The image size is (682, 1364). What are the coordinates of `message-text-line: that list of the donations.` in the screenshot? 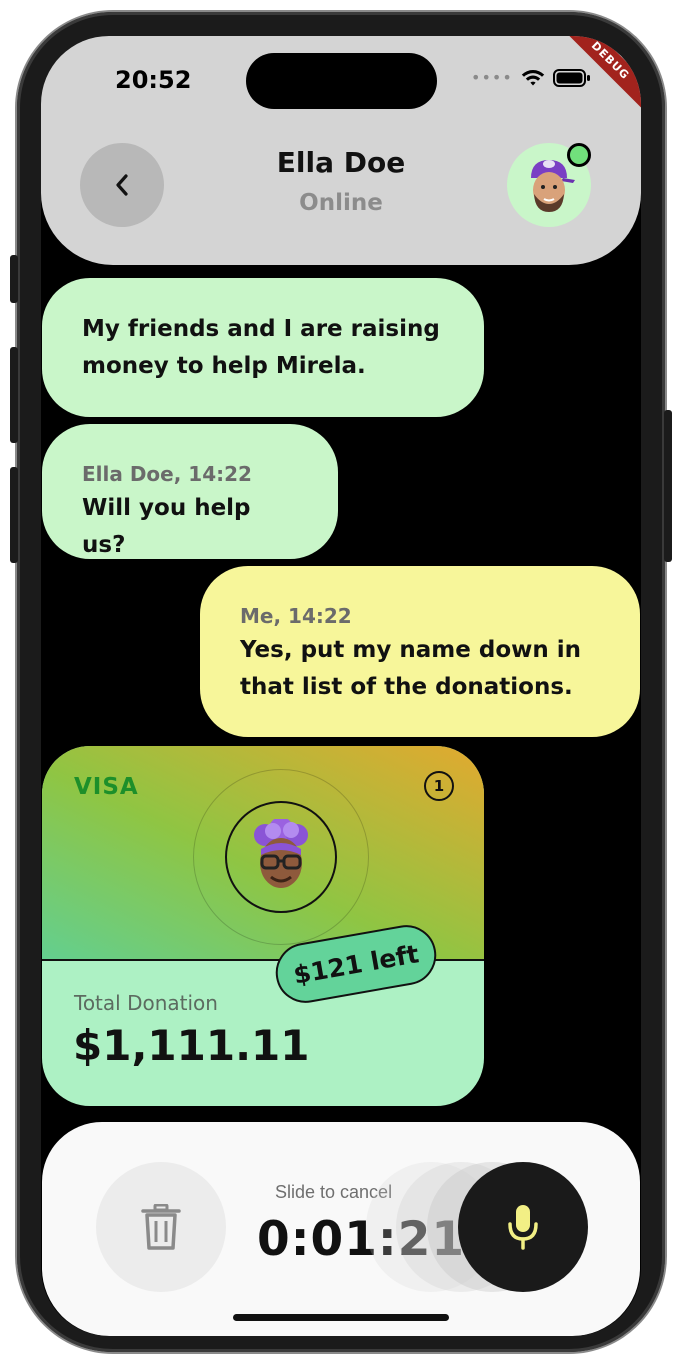 It's located at (406, 687).